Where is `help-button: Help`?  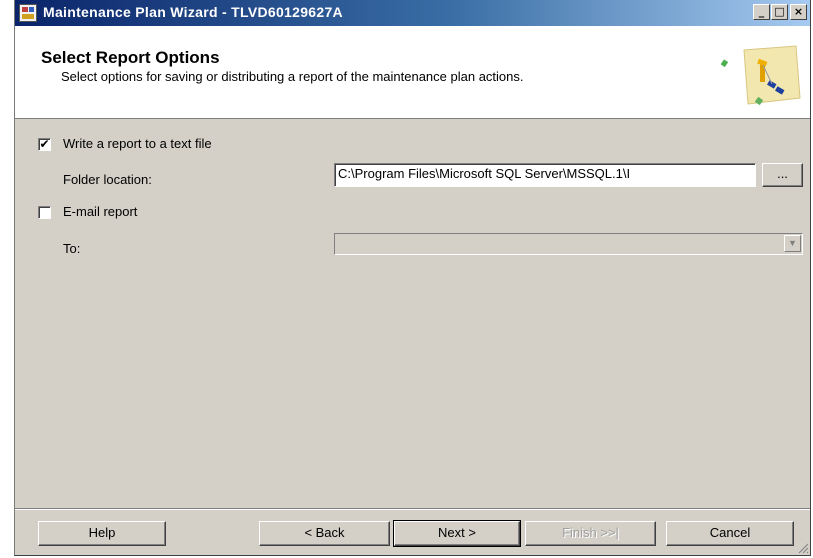
help-button: Help is located at coordinates (102, 533).